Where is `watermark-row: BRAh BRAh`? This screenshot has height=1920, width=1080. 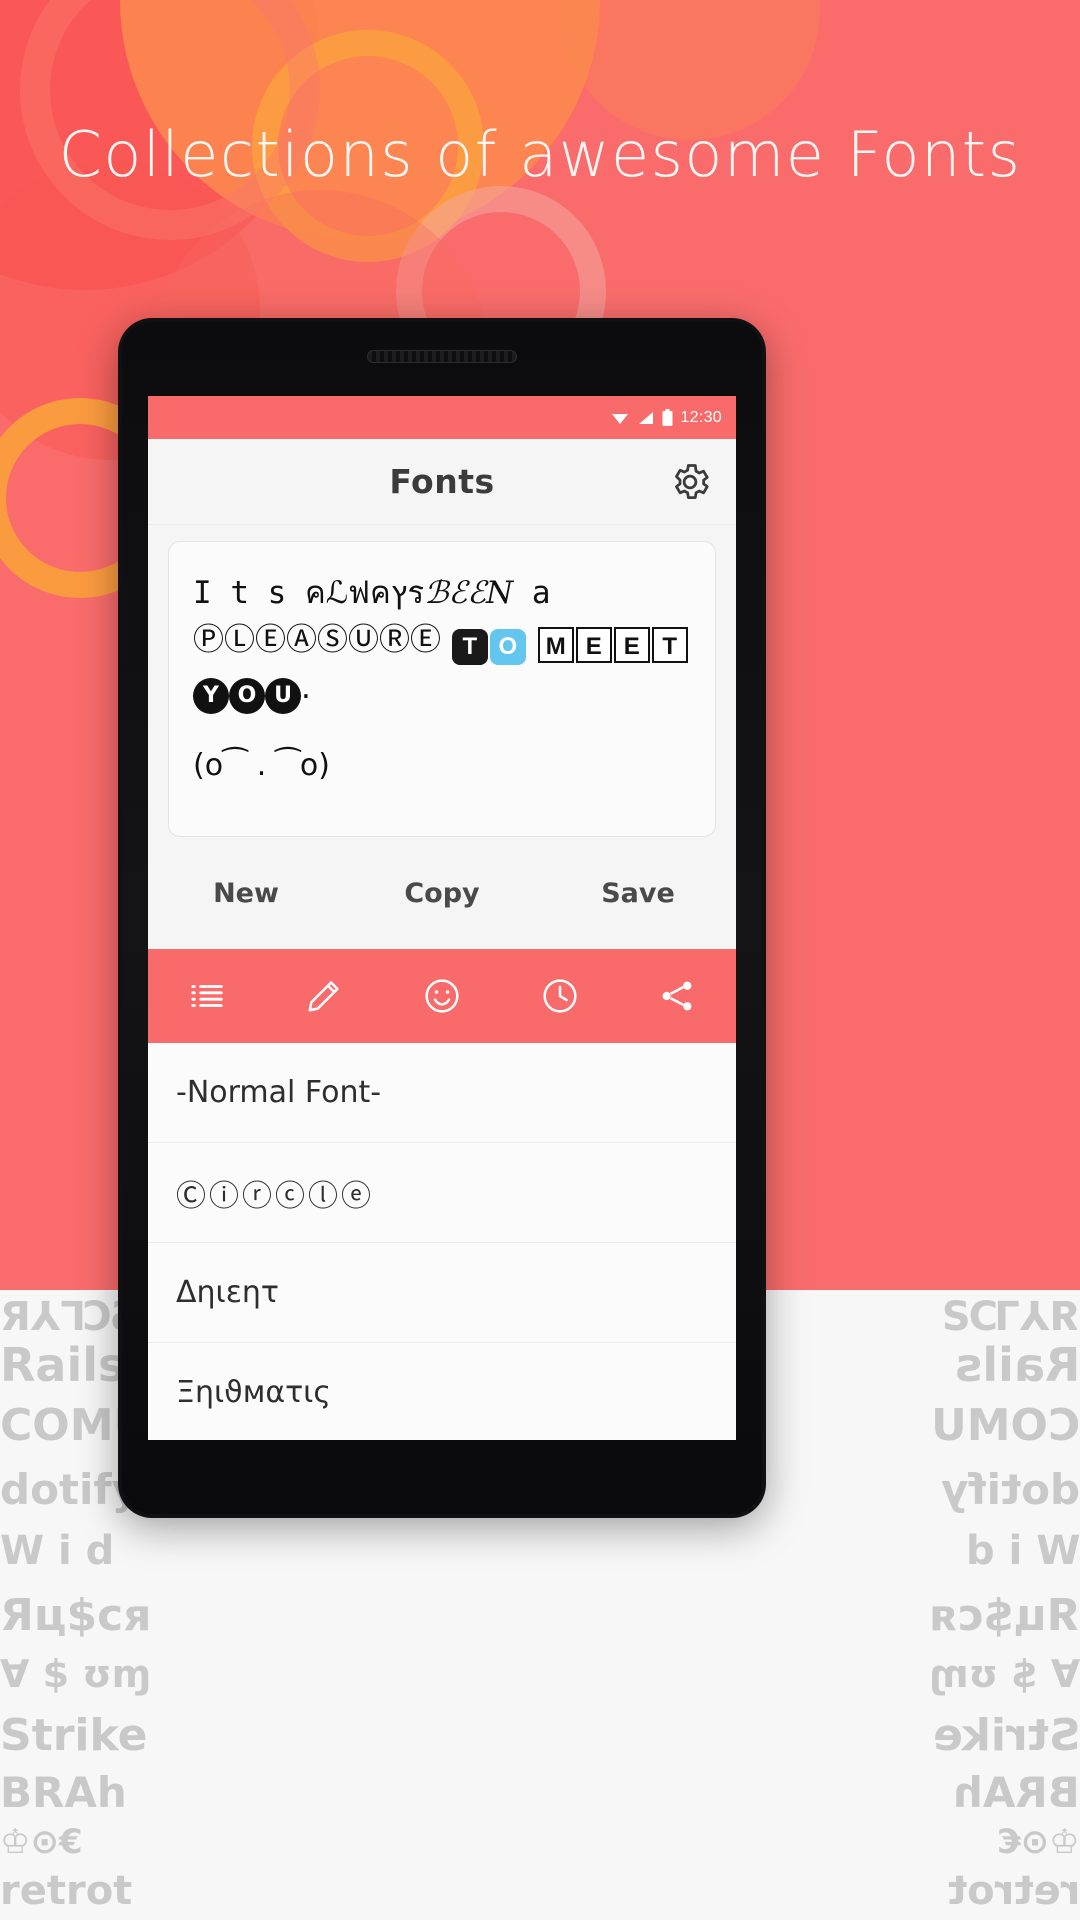 watermark-row: BRAh BRAh is located at coordinates (540, 1792).